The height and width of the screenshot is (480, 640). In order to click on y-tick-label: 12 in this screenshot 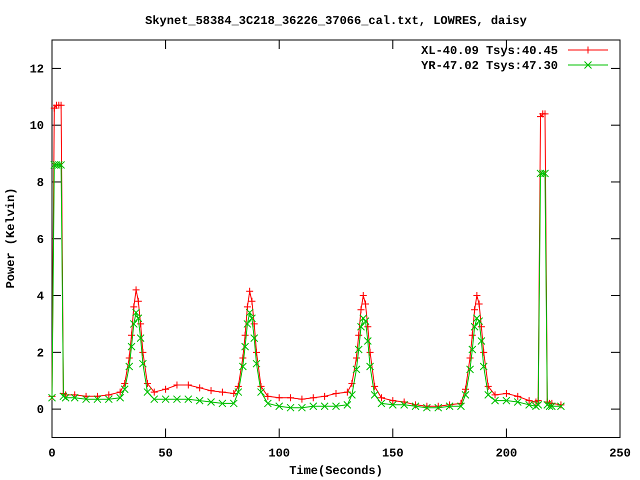, I will do `click(37, 69)`.